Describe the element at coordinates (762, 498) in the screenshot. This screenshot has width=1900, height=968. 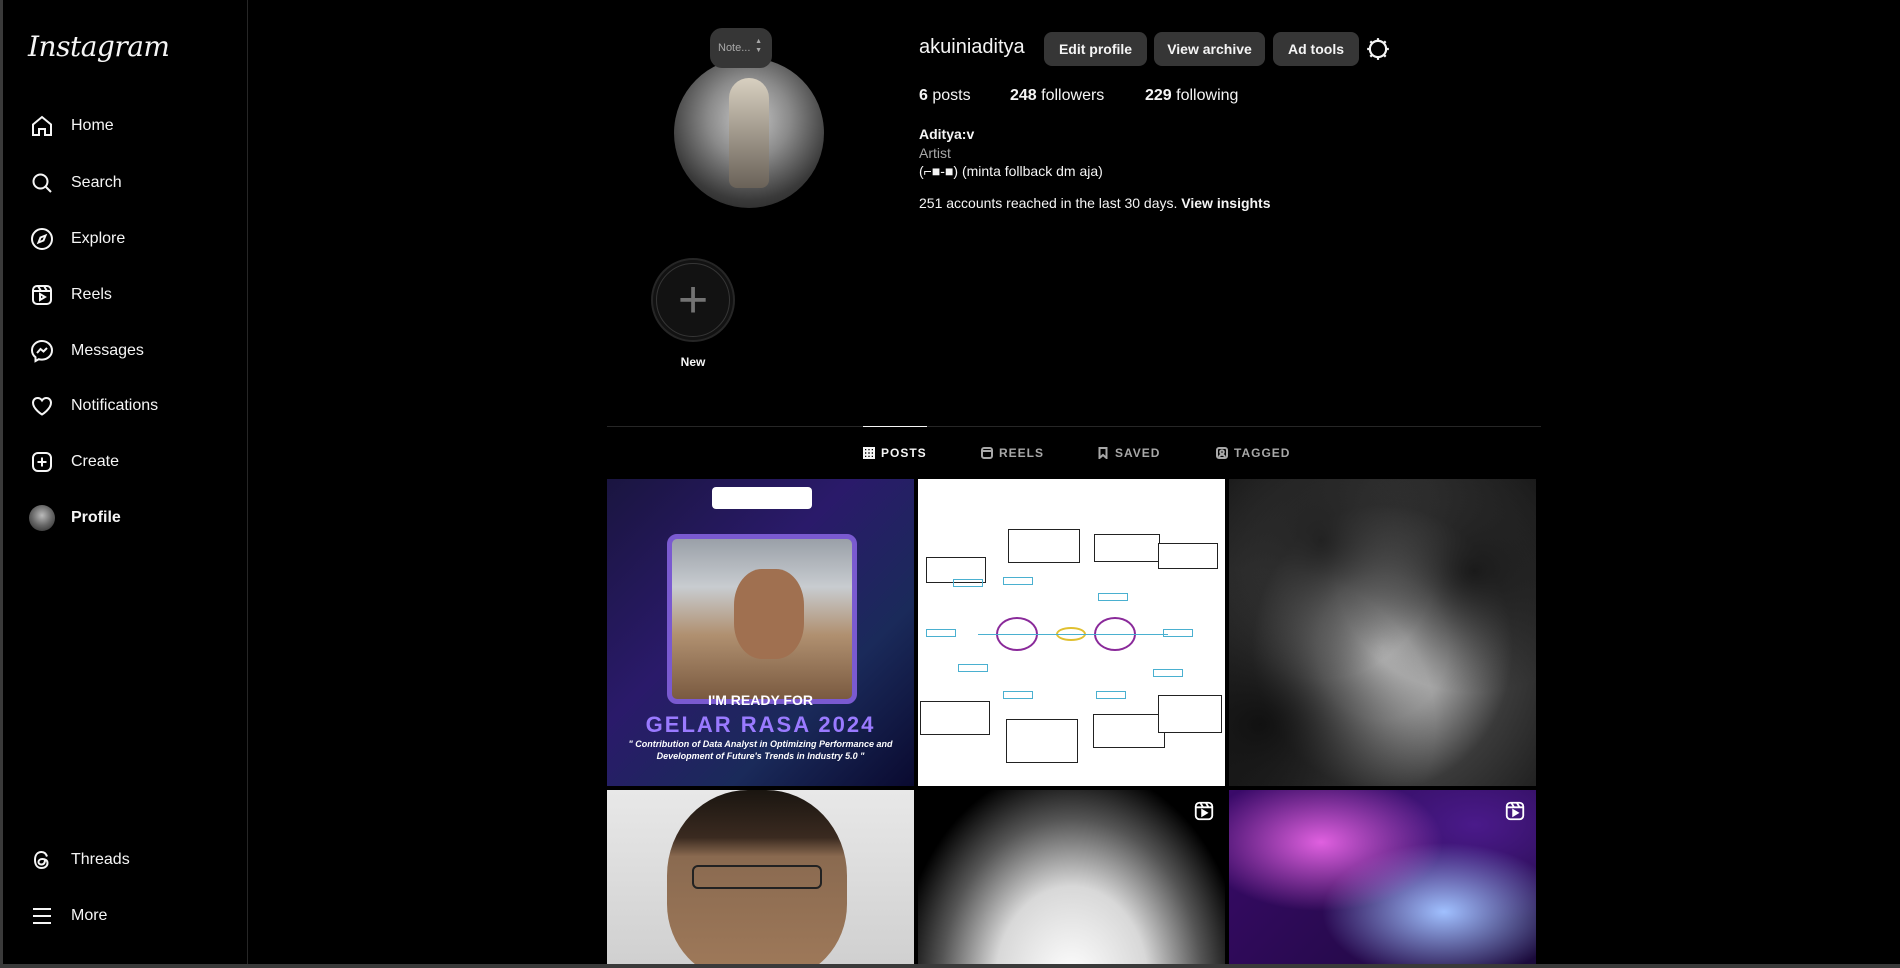
I see `logo-badge` at that location.